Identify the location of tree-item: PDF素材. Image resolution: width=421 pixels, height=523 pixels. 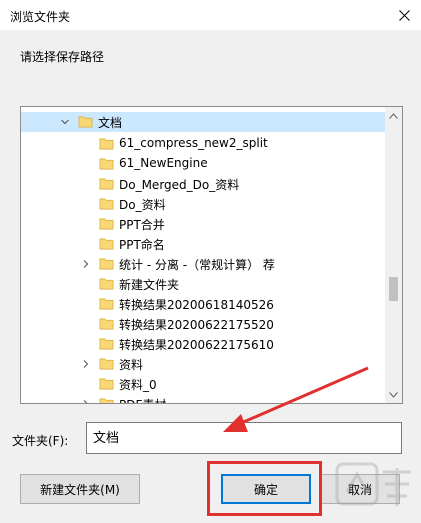
(203, 399).